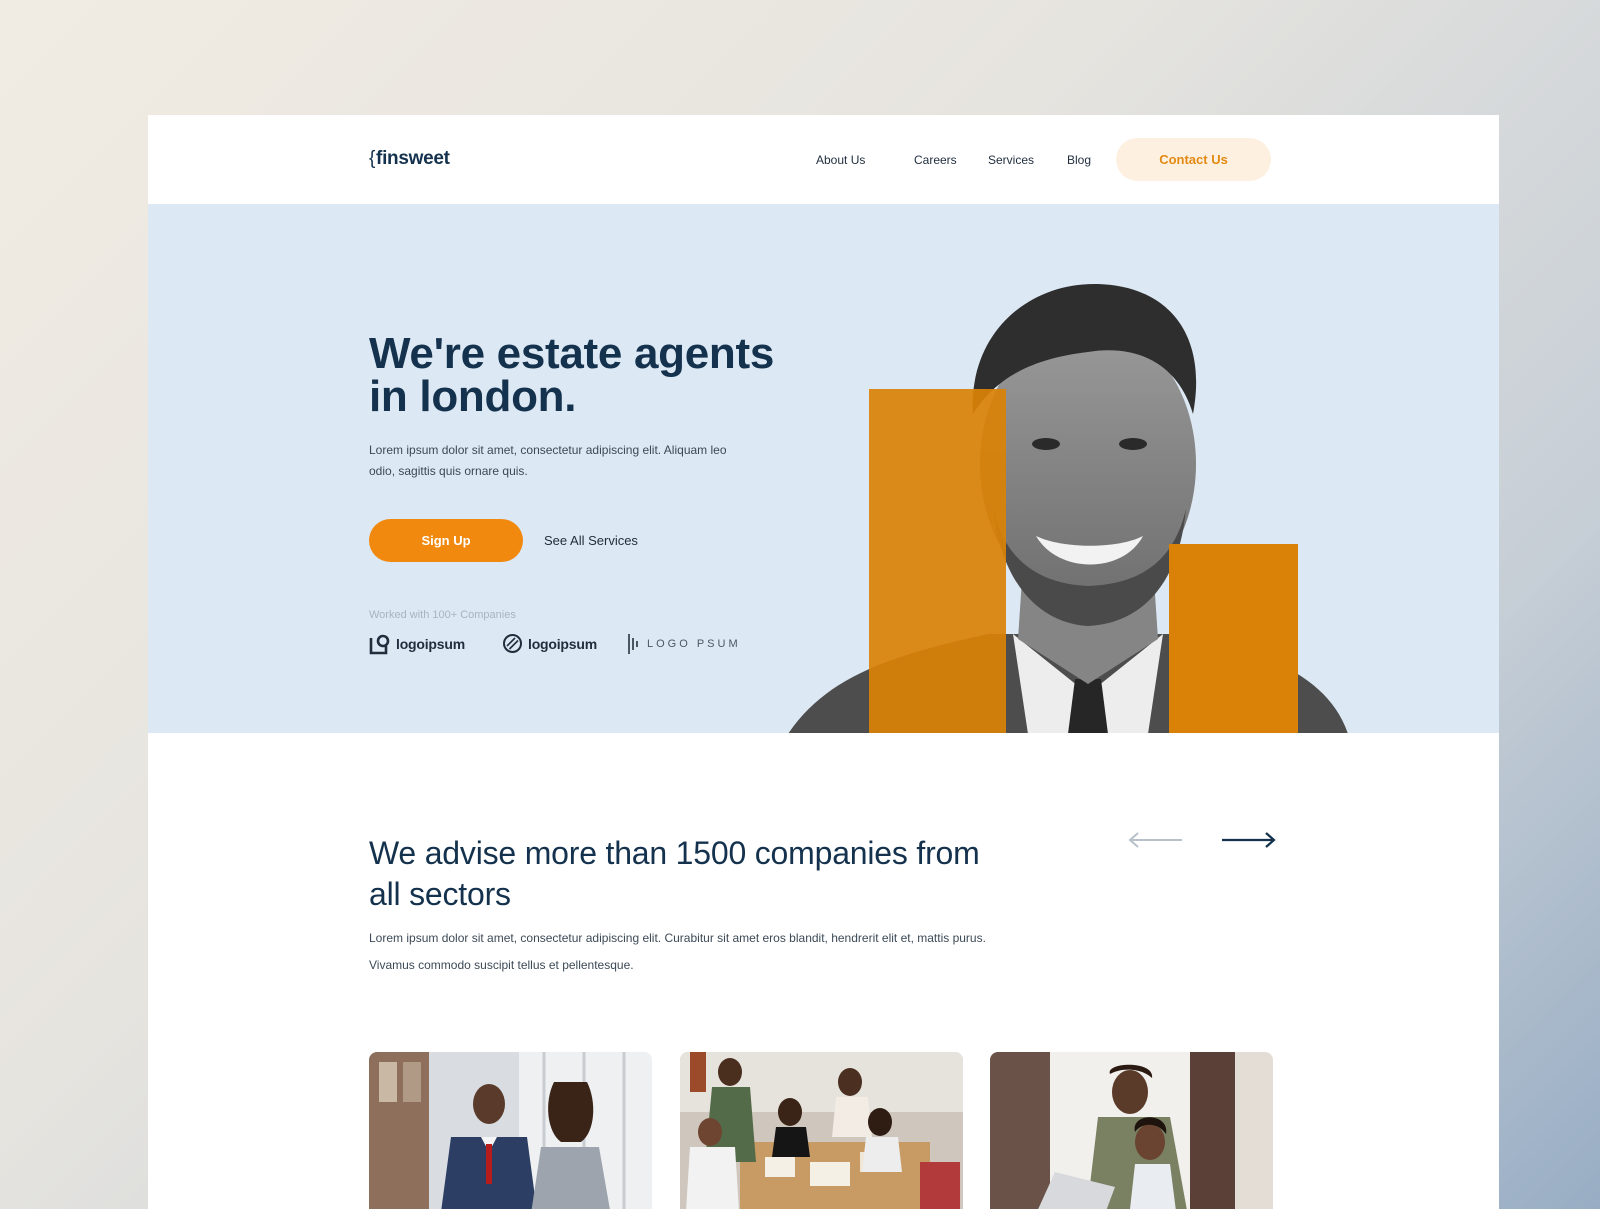 Image resolution: width=1600 pixels, height=1209 pixels. What do you see at coordinates (1248, 840) in the screenshot?
I see `arrow-right-icon` at bounding box center [1248, 840].